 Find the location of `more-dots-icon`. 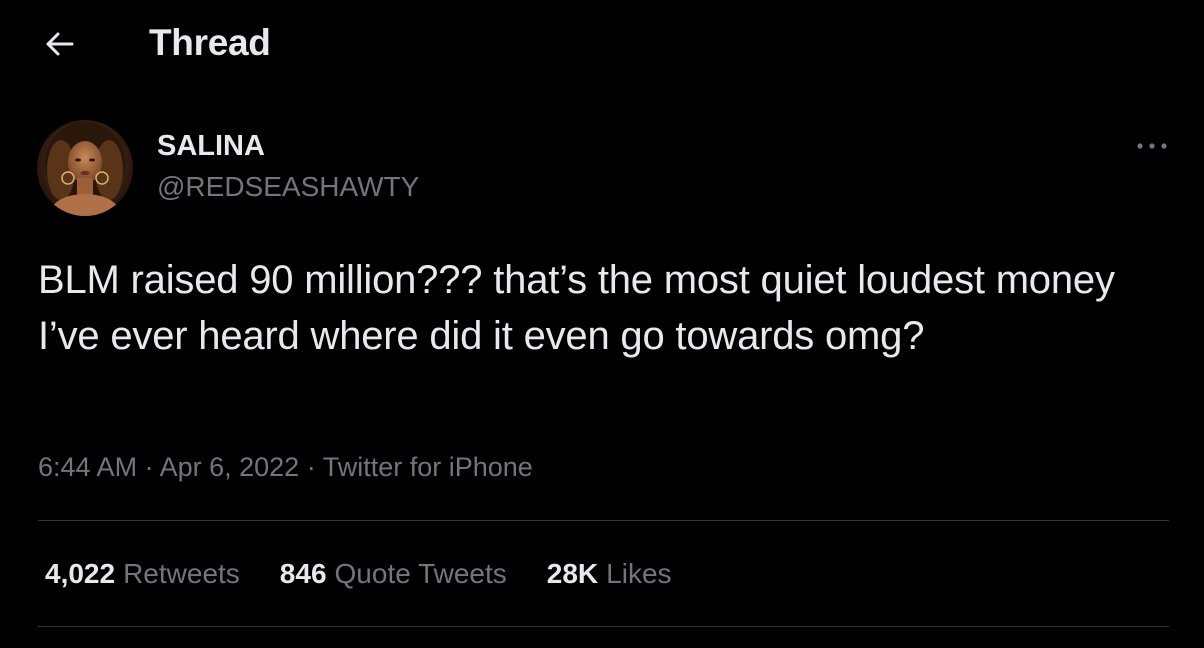

more-dots-icon is located at coordinates (1152, 146).